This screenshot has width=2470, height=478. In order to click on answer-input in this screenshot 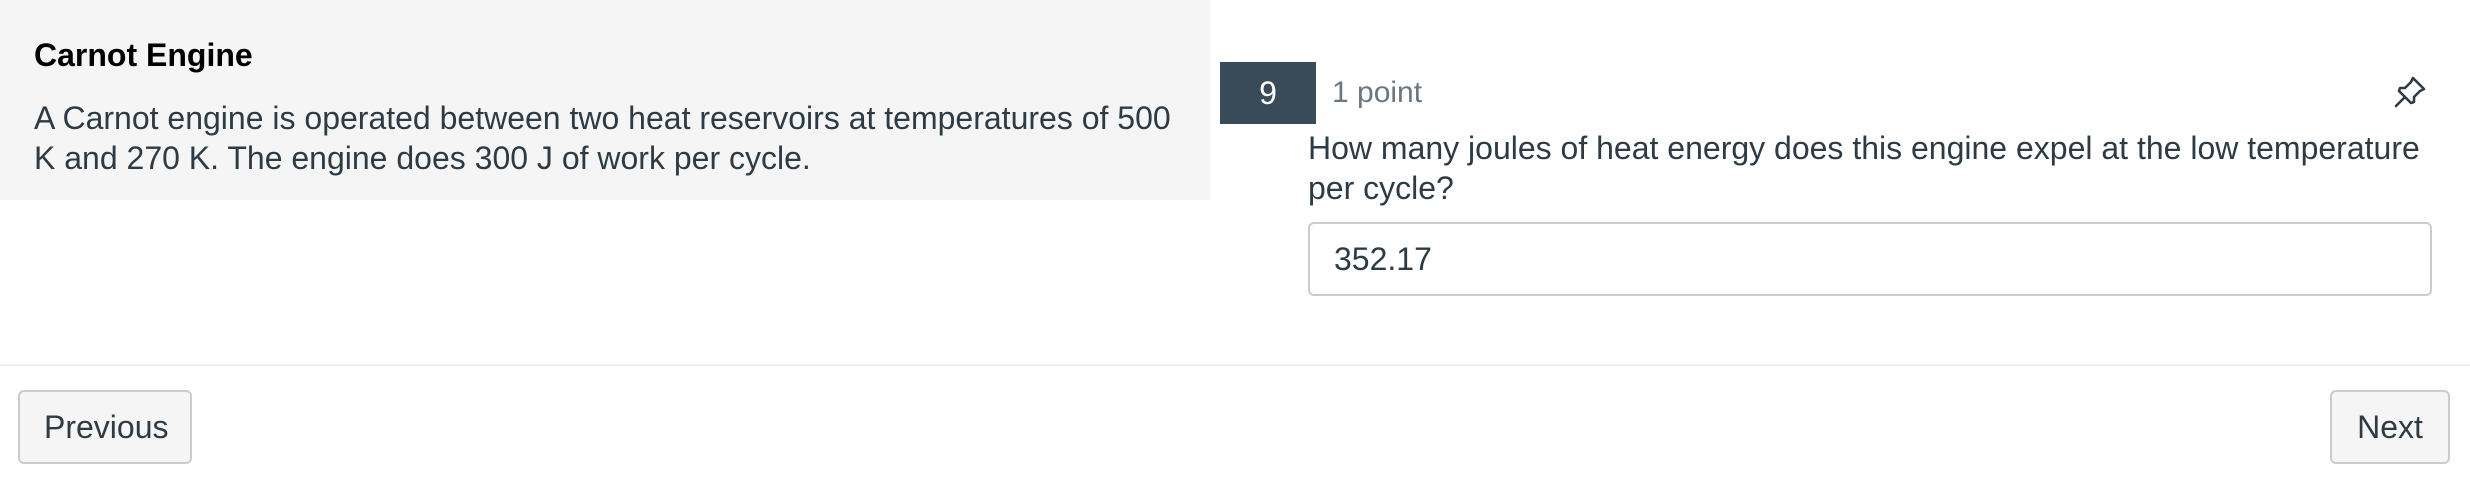, I will do `click(1870, 259)`.